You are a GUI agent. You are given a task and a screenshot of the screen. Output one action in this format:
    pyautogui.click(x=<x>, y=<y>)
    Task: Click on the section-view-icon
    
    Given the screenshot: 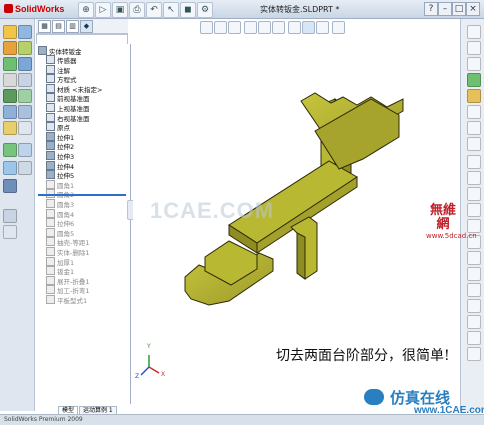 What is the action you would take?
    pyautogui.click(x=250, y=27)
    